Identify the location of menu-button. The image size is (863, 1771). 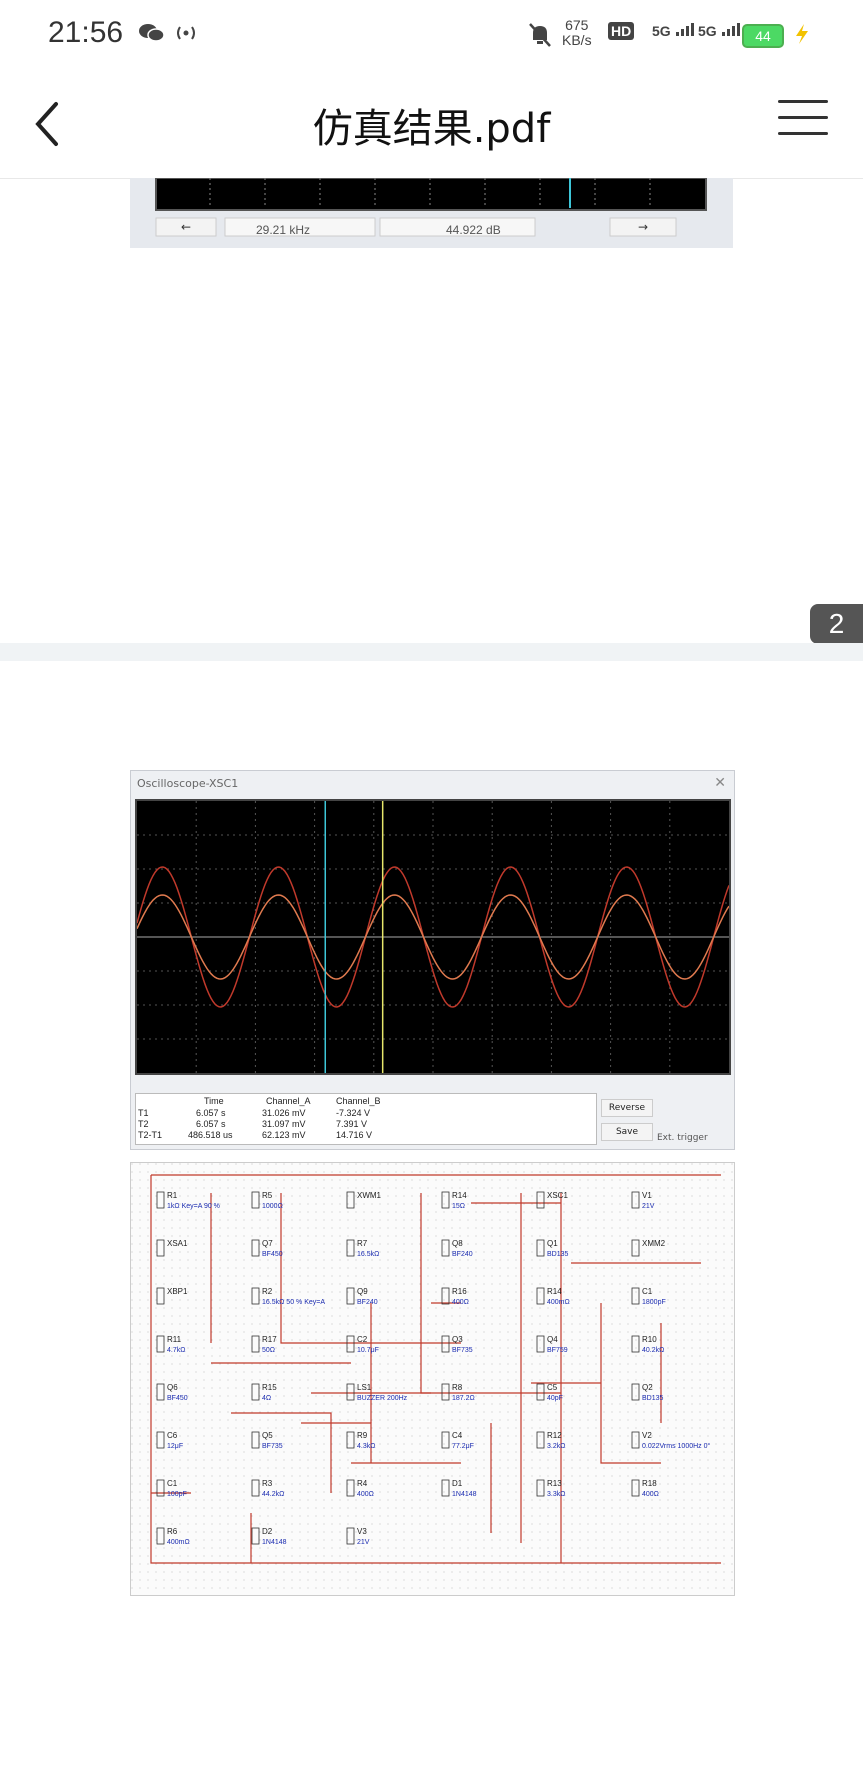
(803, 122).